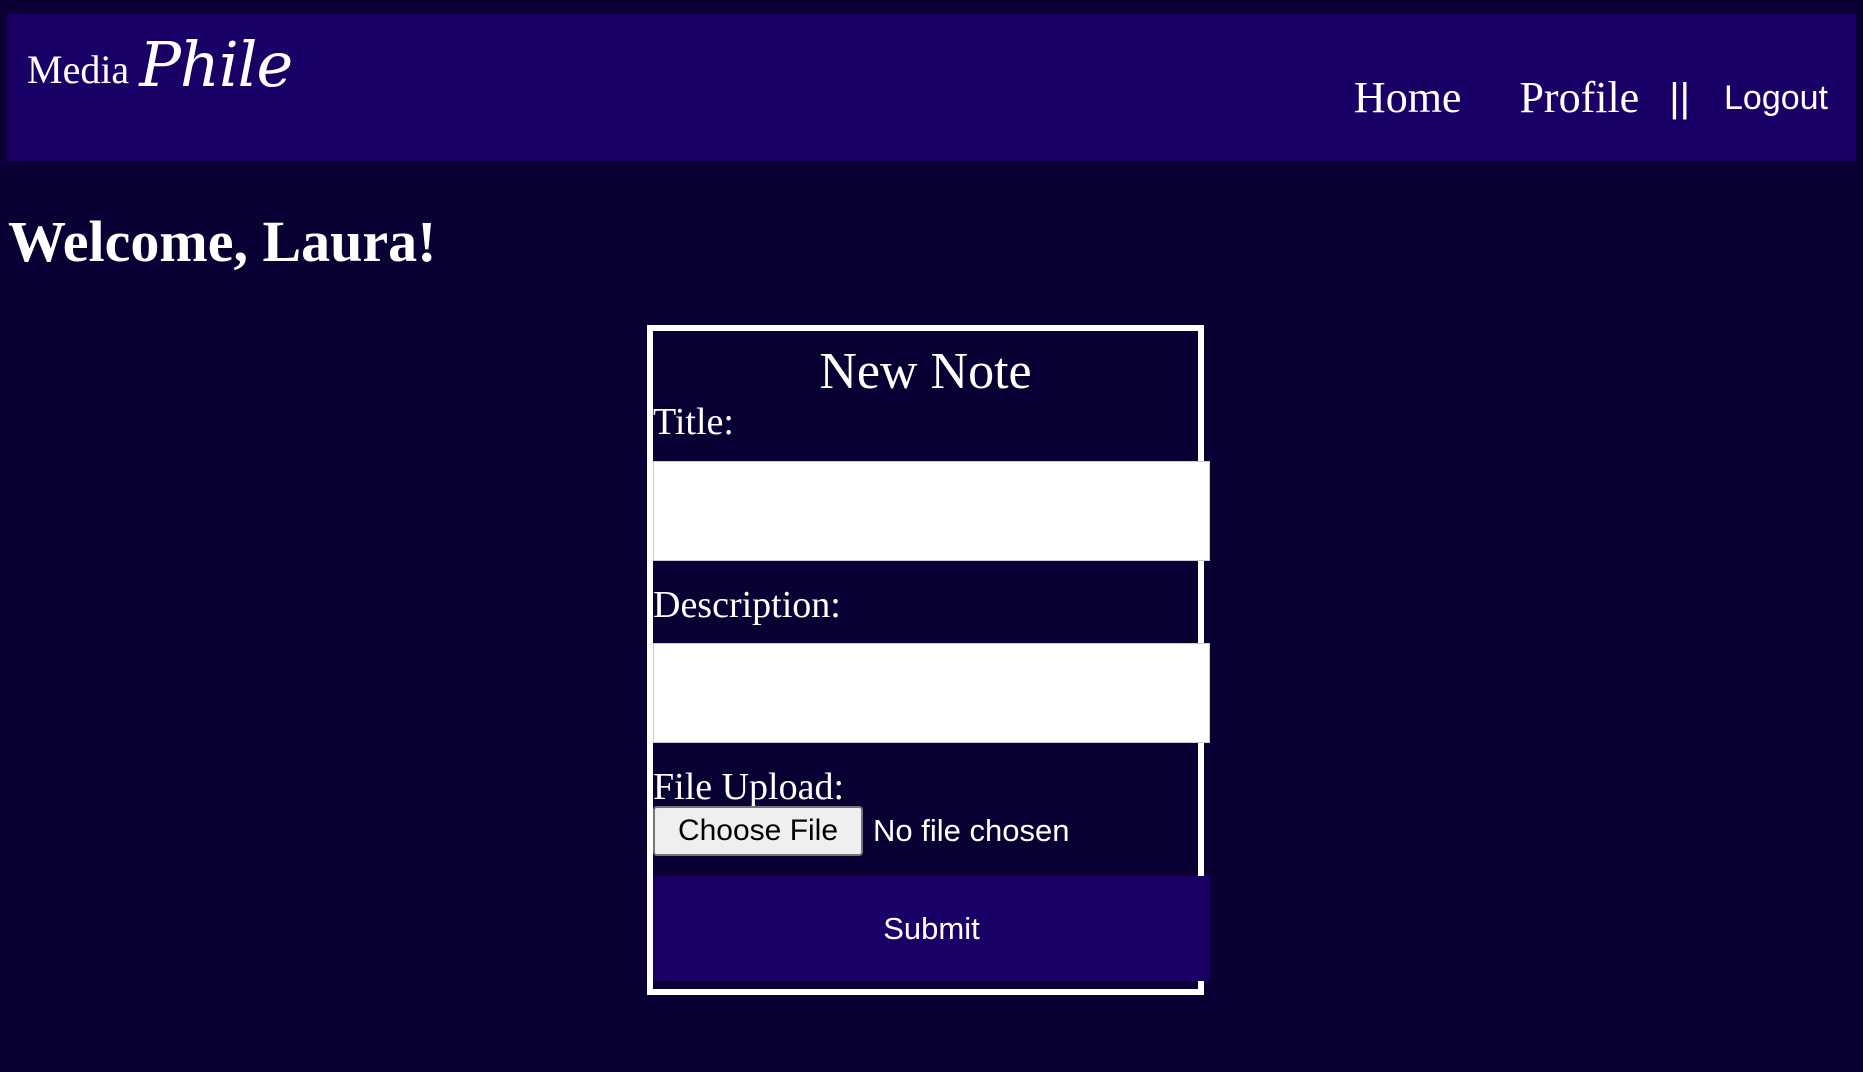 The width and height of the screenshot is (1863, 1072). What do you see at coordinates (749, 787) in the screenshot?
I see `file-upload-label: File Upload:` at bounding box center [749, 787].